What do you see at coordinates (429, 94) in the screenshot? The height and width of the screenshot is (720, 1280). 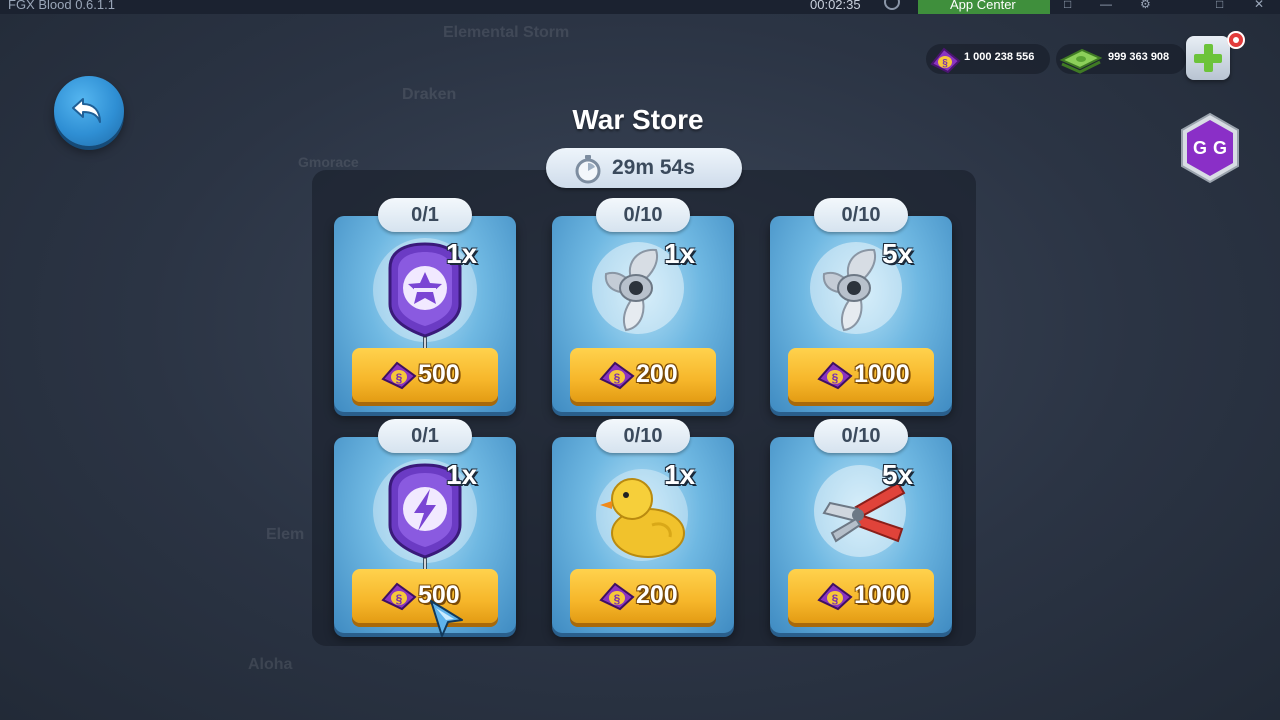 I see `map-label: Draken` at bounding box center [429, 94].